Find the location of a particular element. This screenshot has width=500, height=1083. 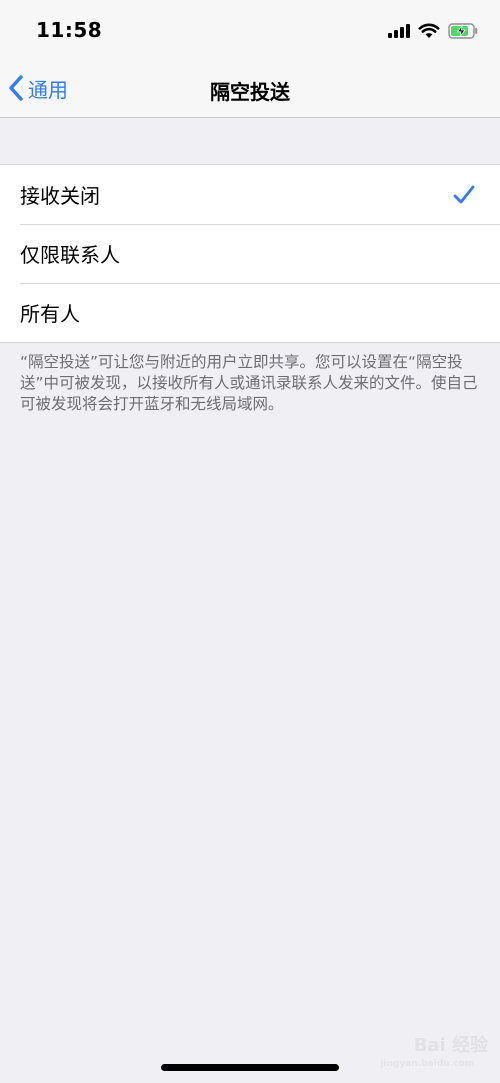

wifi-icon is located at coordinates (429, 30).